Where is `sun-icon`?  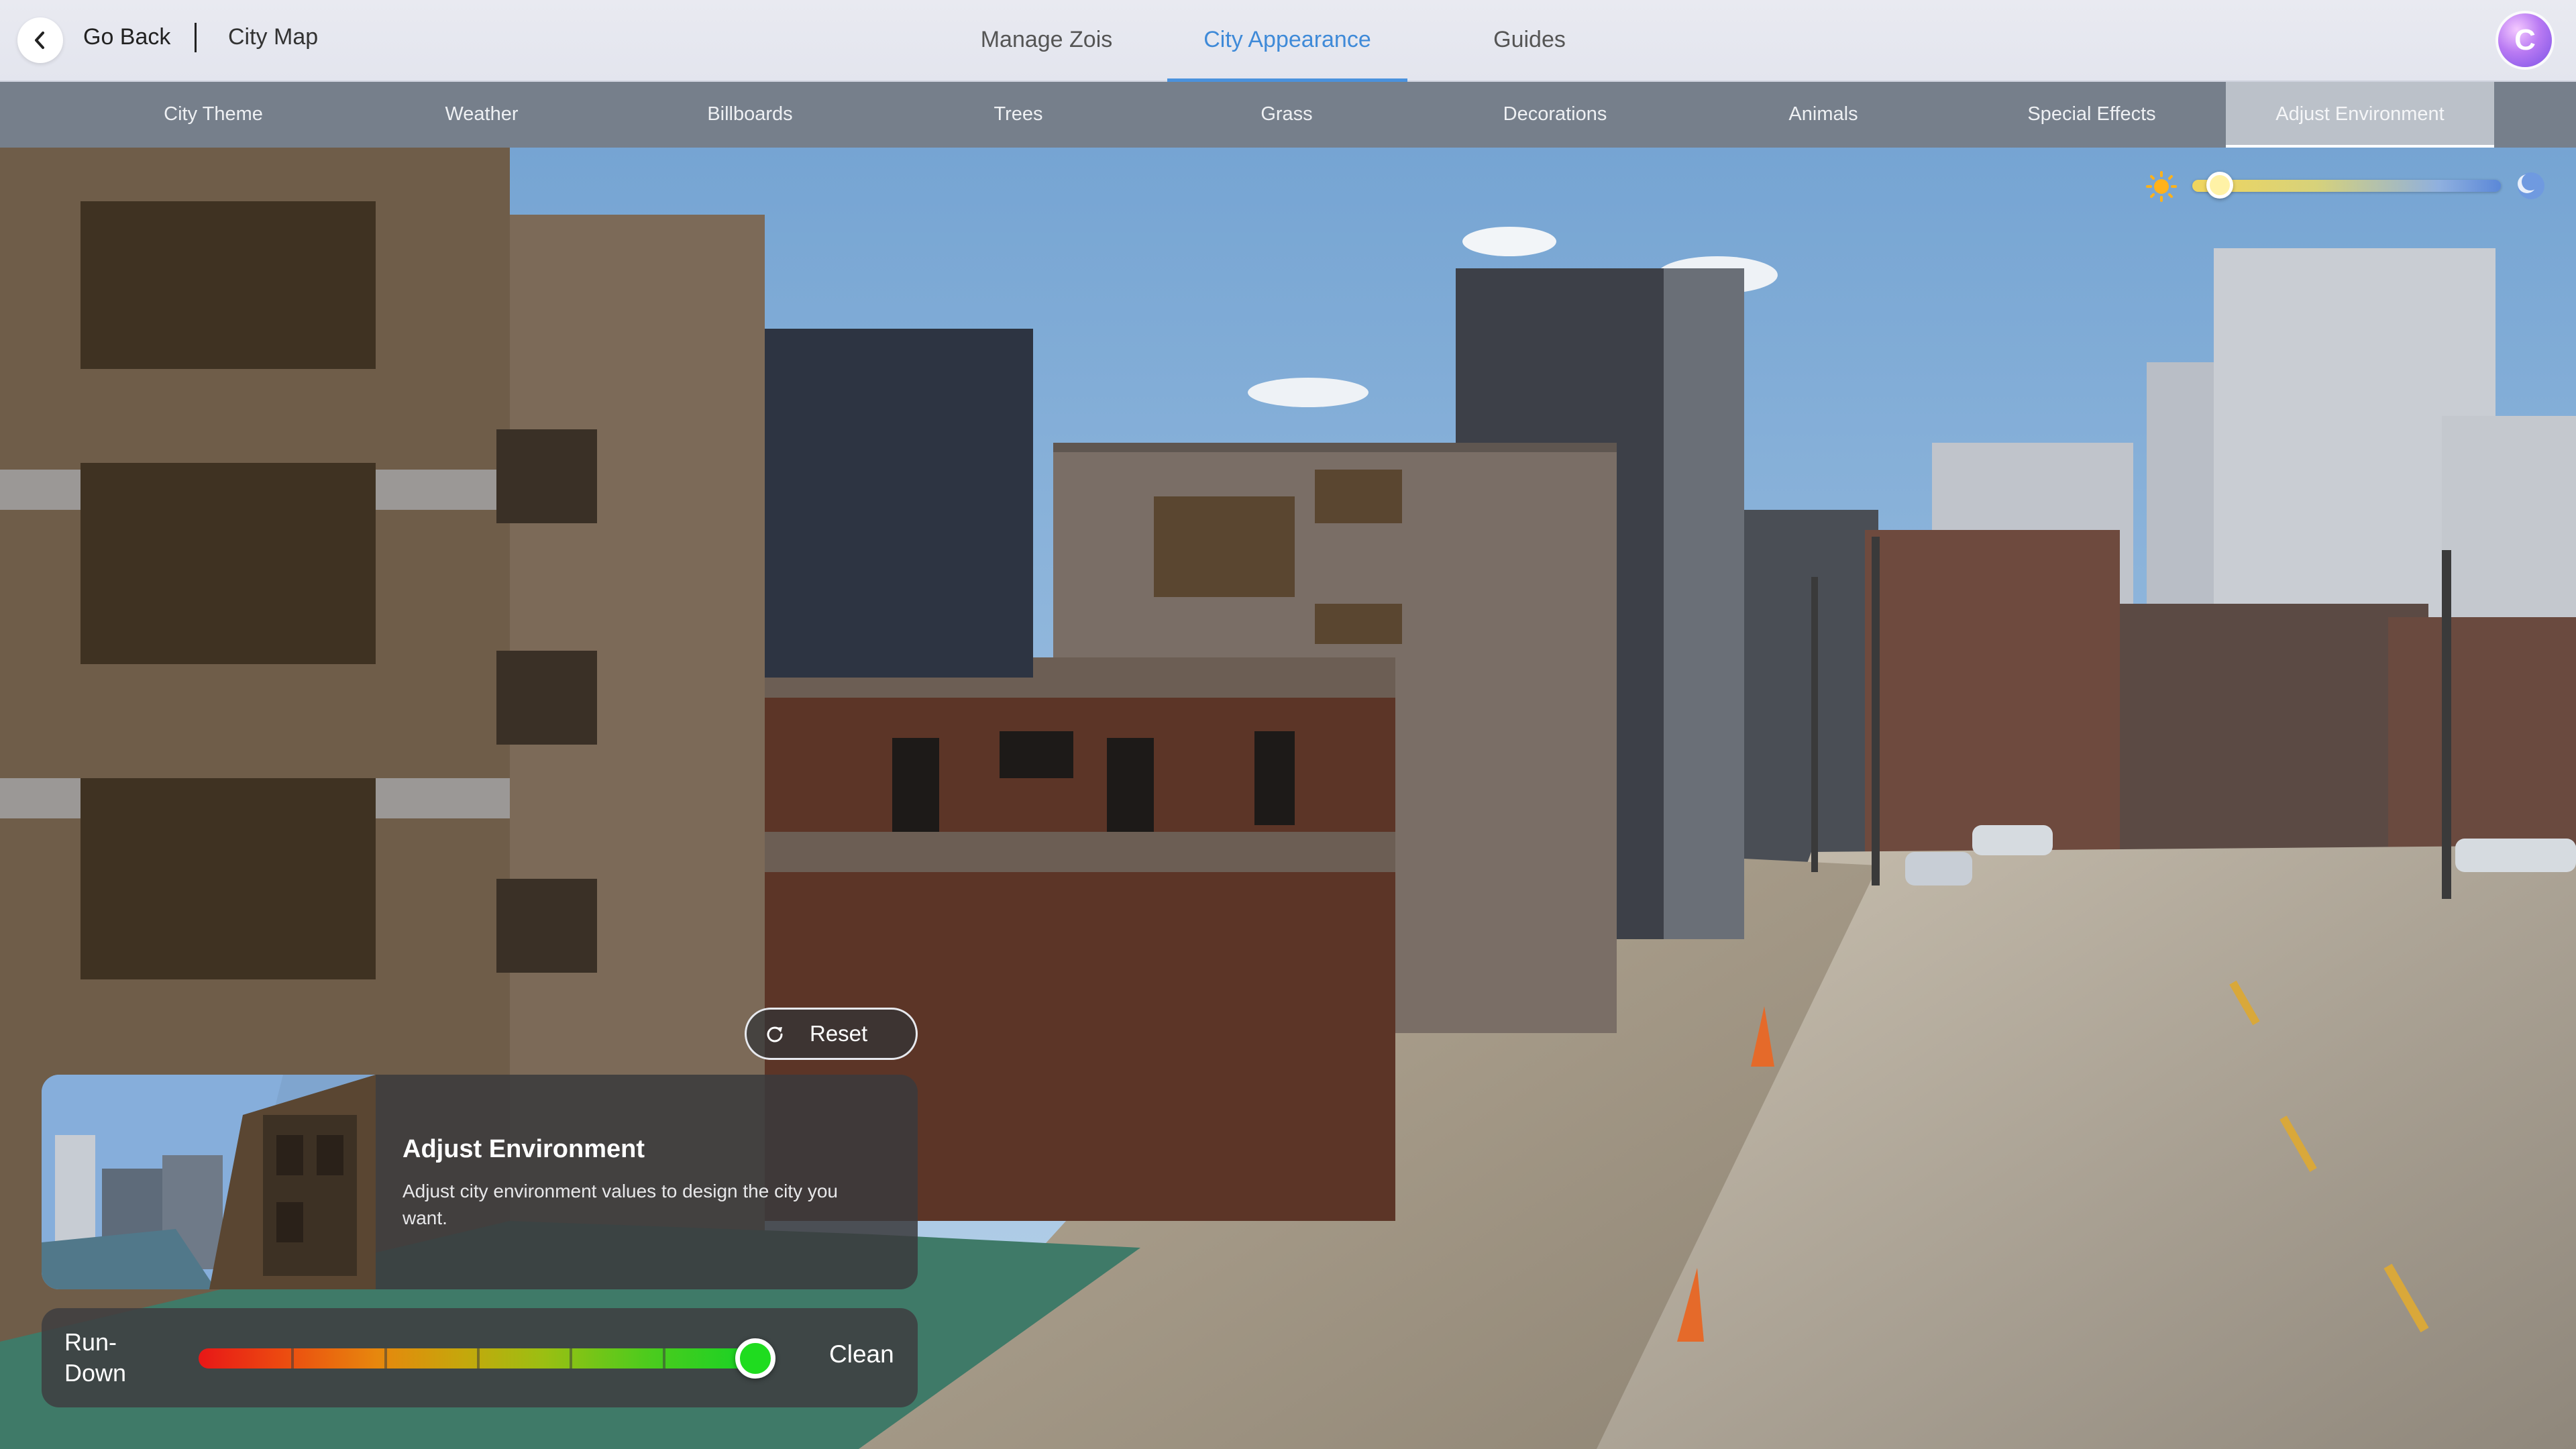
sun-icon is located at coordinates (2161, 186).